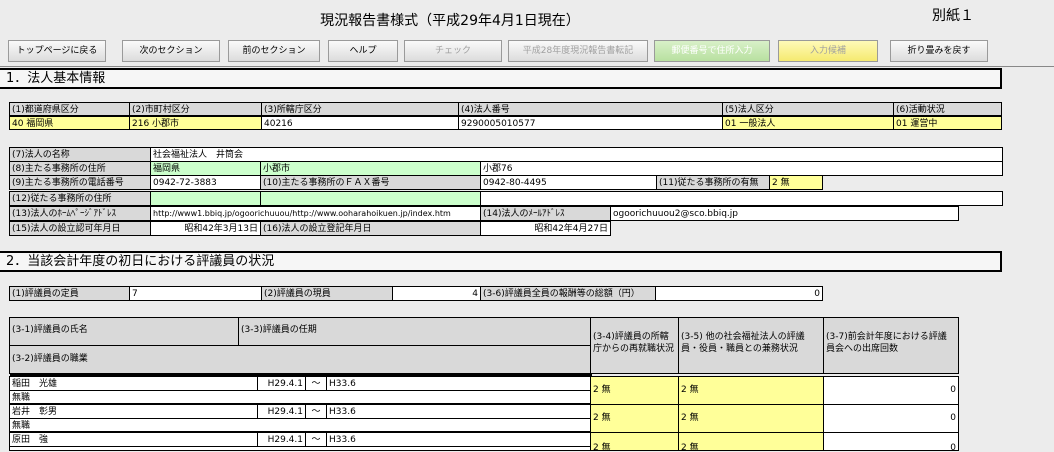 Image resolution: width=1054 pixels, height=452 pixels. Describe the element at coordinates (133, 383) in the screenshot. I see `councilor-name-field: 稲田 光雄` at that location.